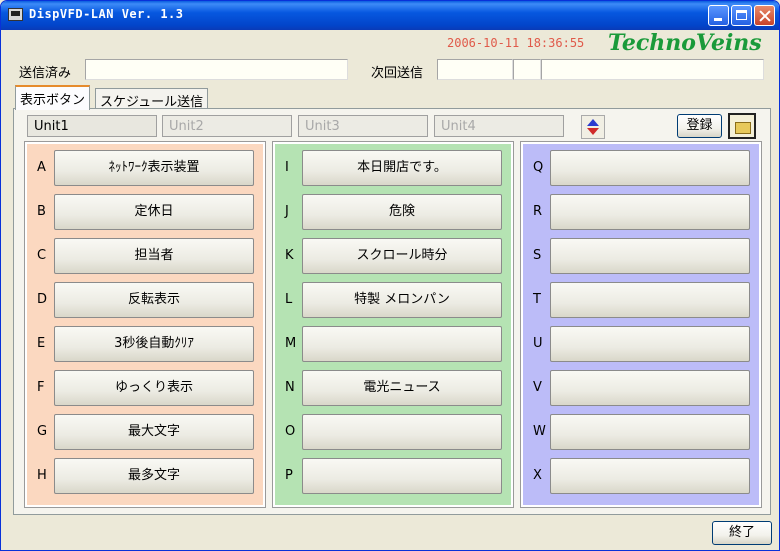 The height and width of the screenshot is (551, 780). What do you see at coordinates (539, 431) in the screenshot?
I see `row-letter: W` at bounding box center [539, 431].